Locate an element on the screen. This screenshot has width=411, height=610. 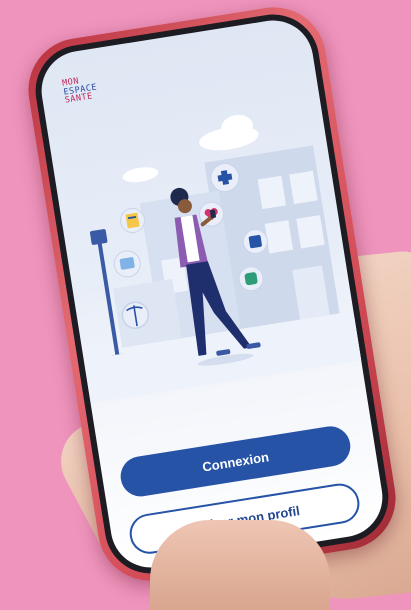
app-logo: MON ESPACE SANTE is located at coordinates (89, 88).